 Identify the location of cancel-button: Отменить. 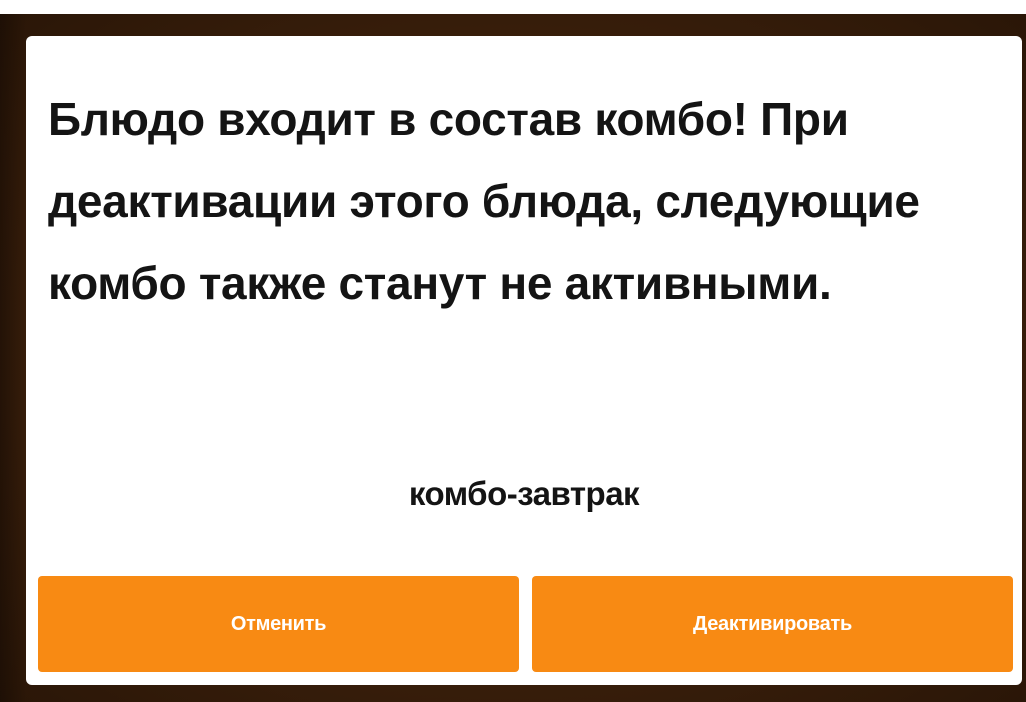
(278, 624).